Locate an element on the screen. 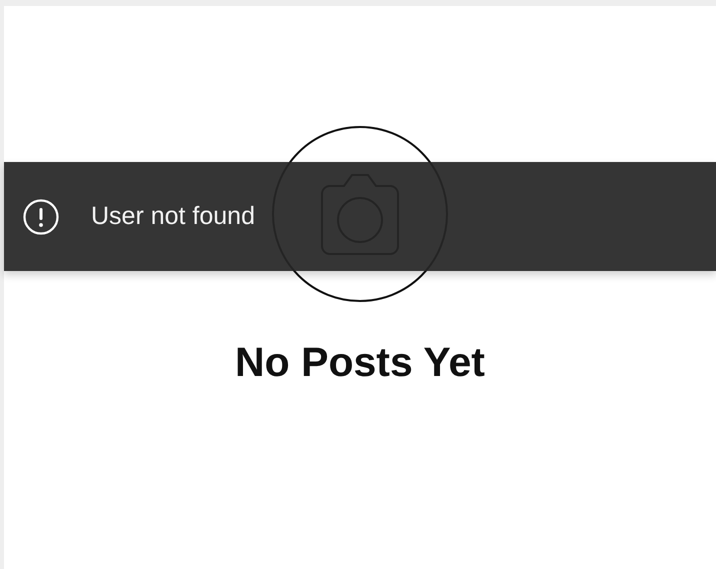 The width and height of the screenshot is (716, 569). alert-icon is located at coordinates (41, 216).